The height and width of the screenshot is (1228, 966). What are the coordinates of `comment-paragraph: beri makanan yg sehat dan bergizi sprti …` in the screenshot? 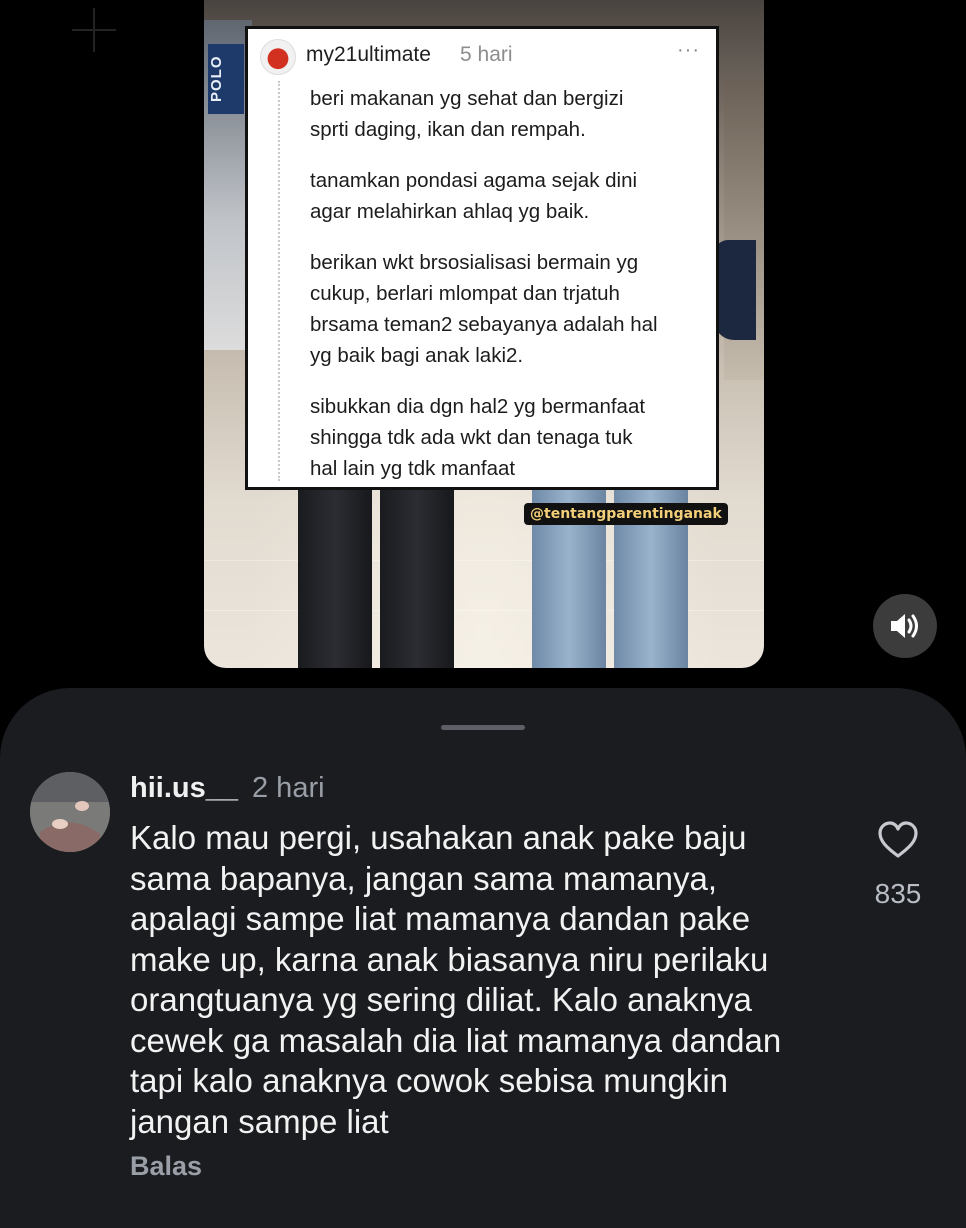 It's located at (467, 114).